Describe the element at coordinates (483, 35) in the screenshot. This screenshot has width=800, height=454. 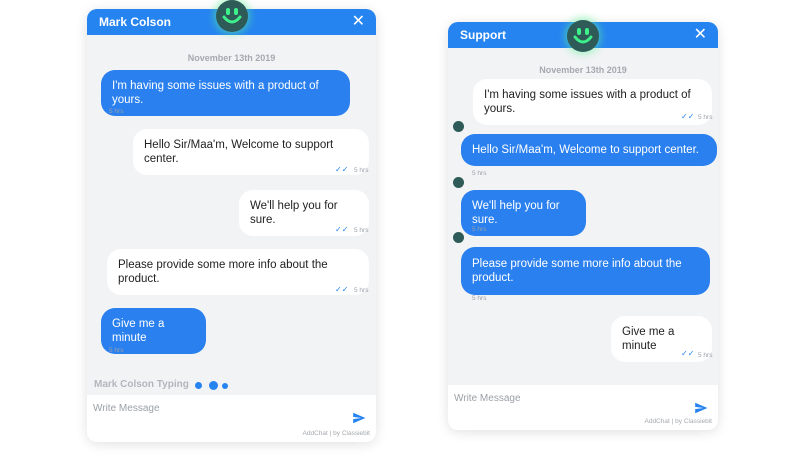
I see `chat-header-title: Support` at that location.